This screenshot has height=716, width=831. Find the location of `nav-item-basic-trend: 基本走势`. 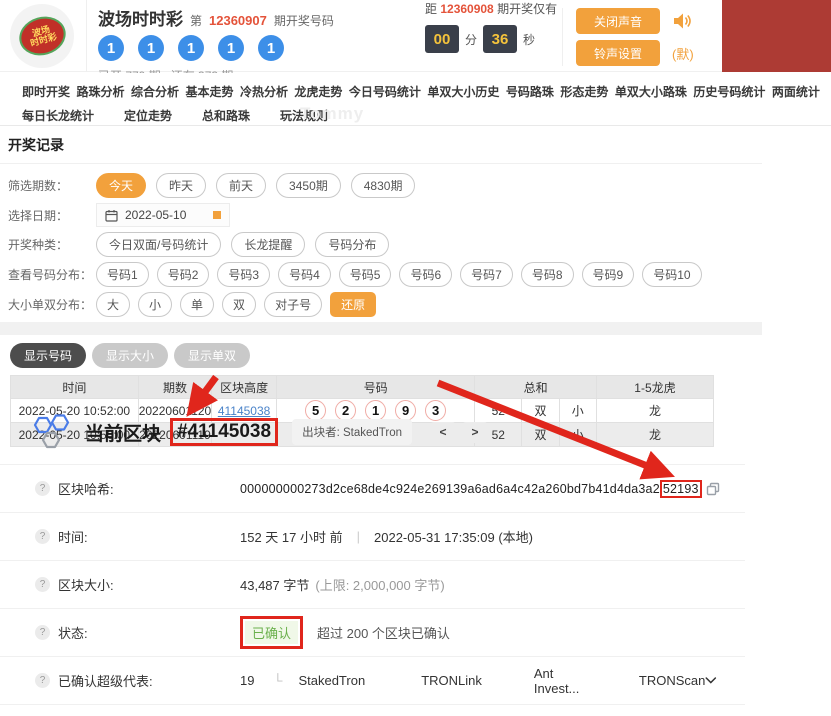

nav-item-basic-trend: 基本走势 is located at coordinates (209, 91).